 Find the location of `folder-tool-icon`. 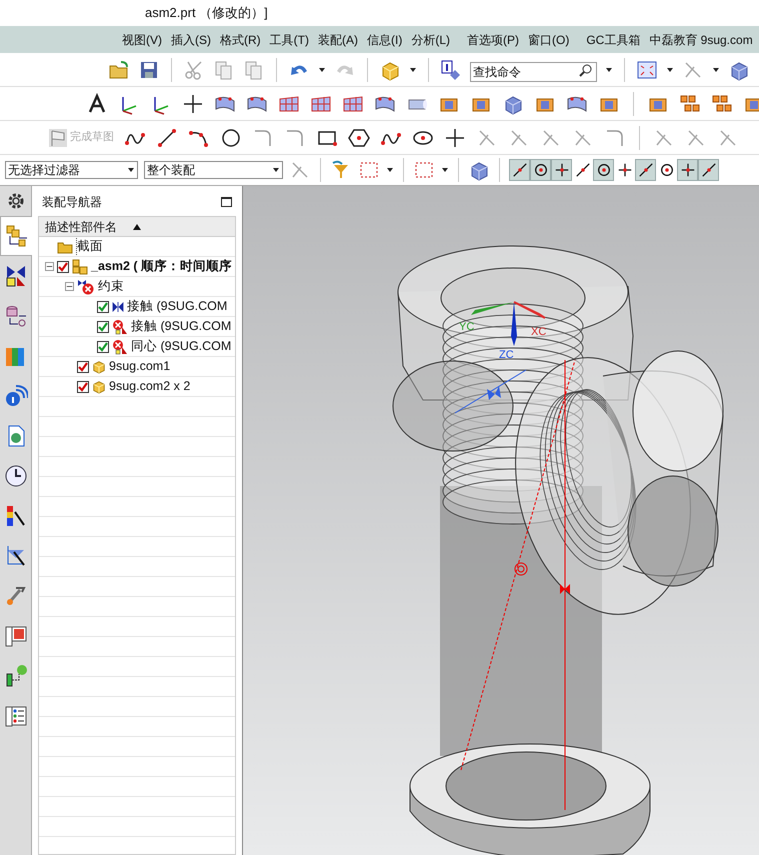

folder-tool-icon is located at coordinates (119, 69).